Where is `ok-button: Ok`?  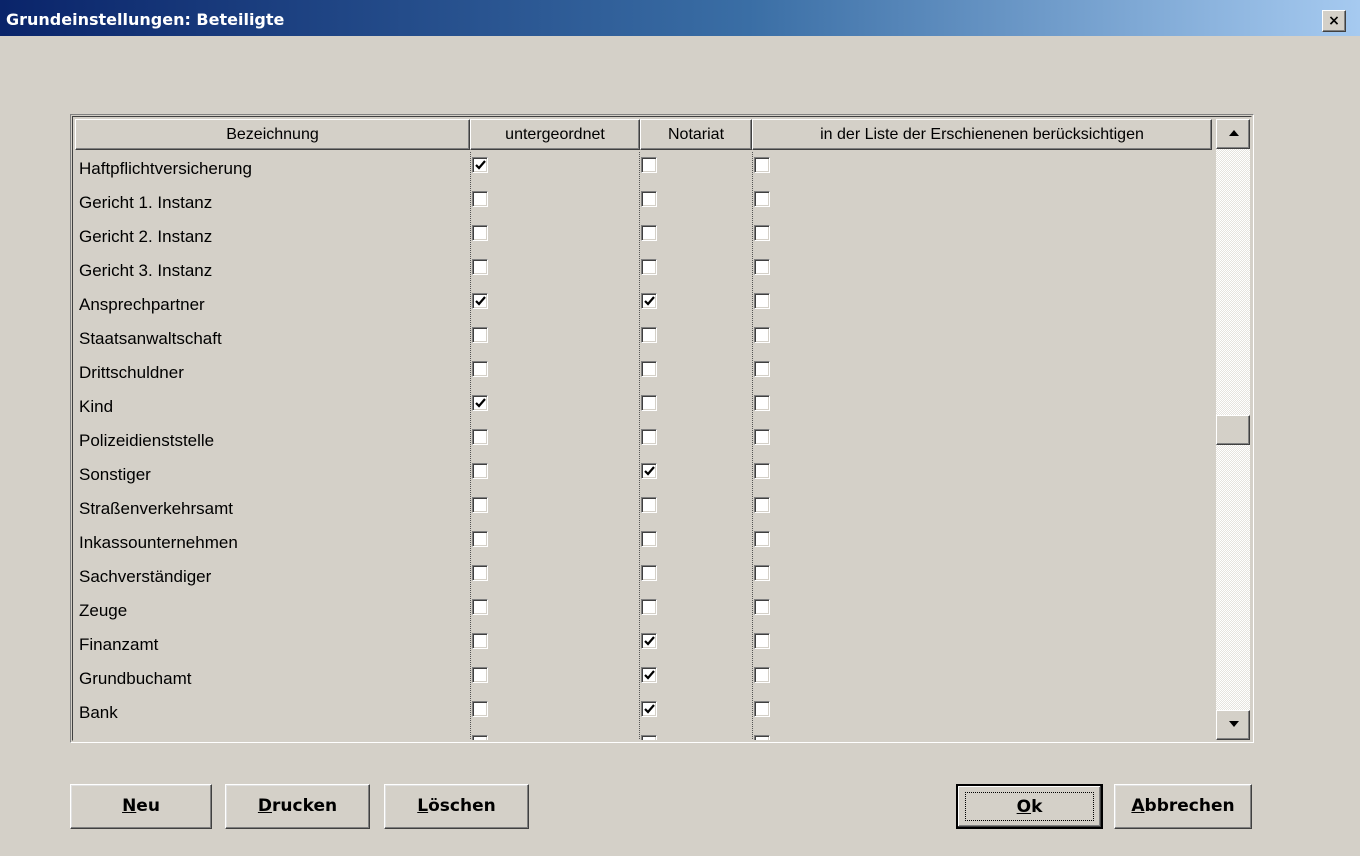
ok-button: Ok is located at coordinates (1029, 806).